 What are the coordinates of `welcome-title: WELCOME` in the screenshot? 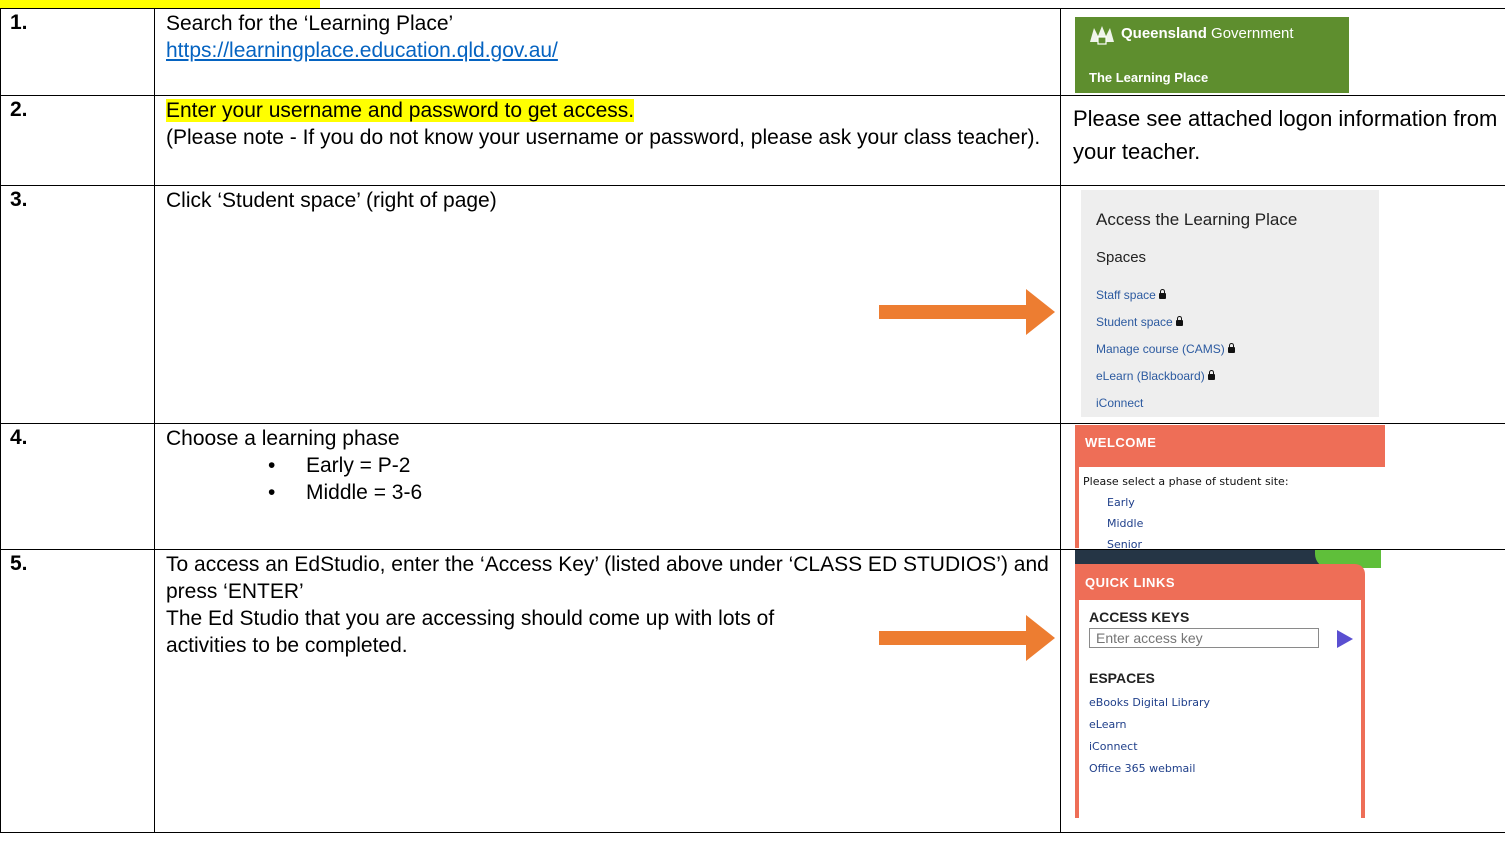 It's located at (1121, 442).